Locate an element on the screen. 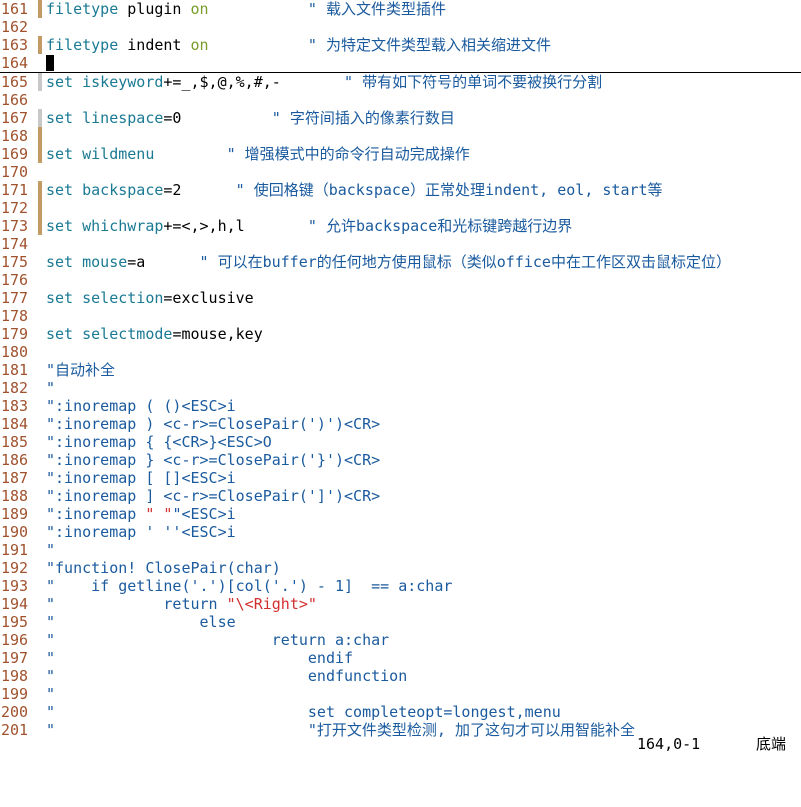 Image resolution: width=801 pixels, height=807 pixels. code-line: 164 is located at coordinates (400, 63).